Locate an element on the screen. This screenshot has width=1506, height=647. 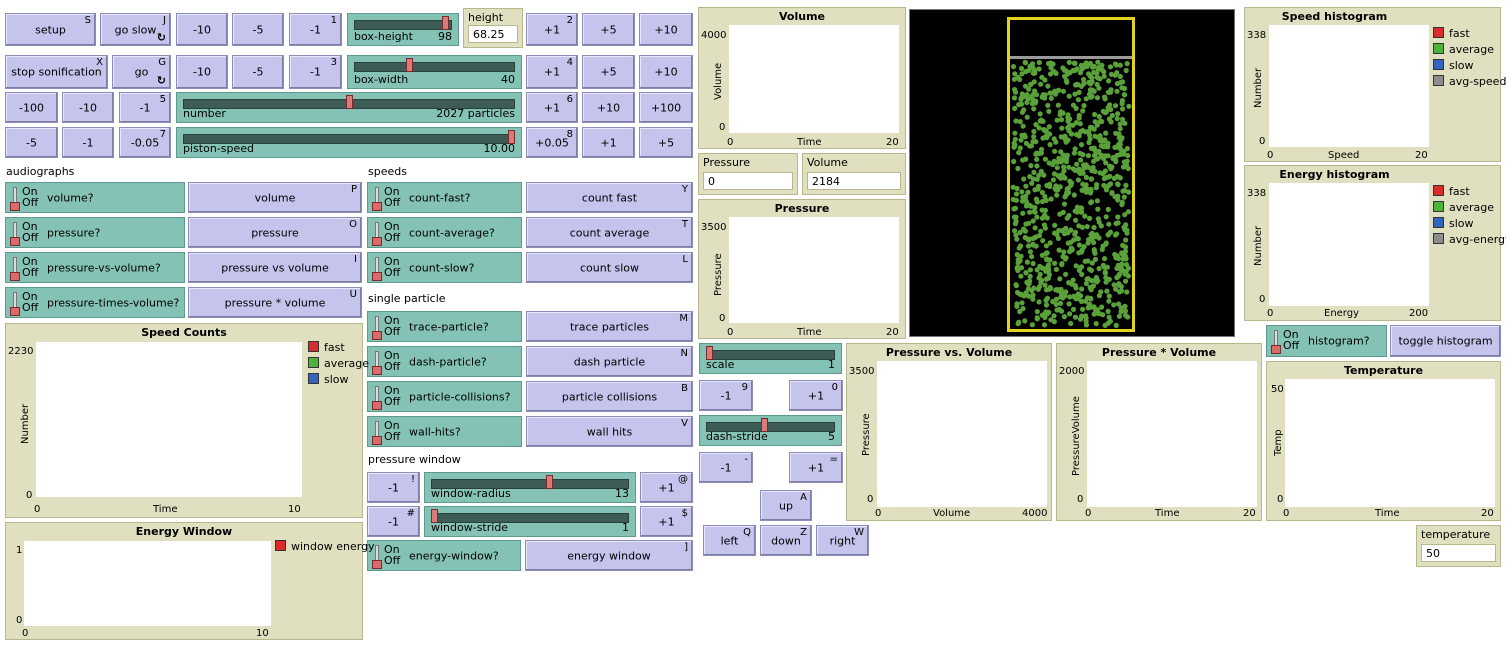
left-button: left Q is located at coordinates (729, 540).